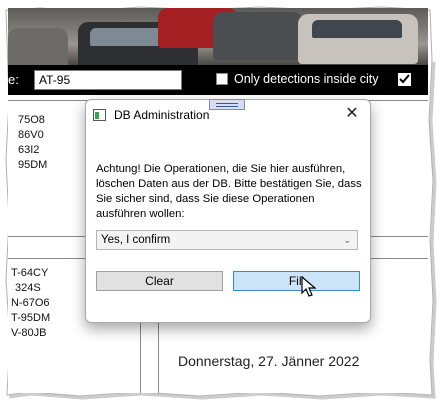  What do you see at coordinates (32, 165) in the screenshot?
I see `list-item: 95DM` at bounding box center [32, 165].